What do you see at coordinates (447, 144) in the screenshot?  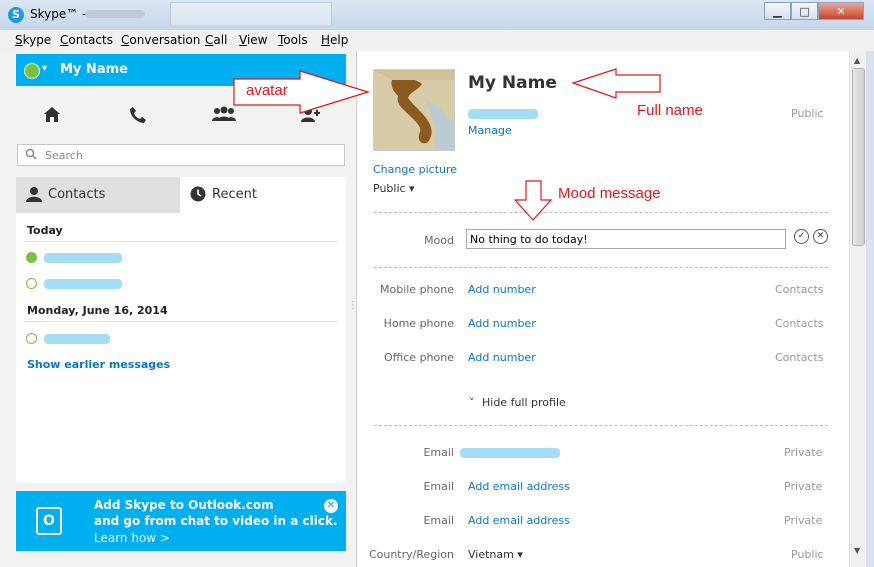 I see `annotation-arrows` at bounding box center [447, 144].